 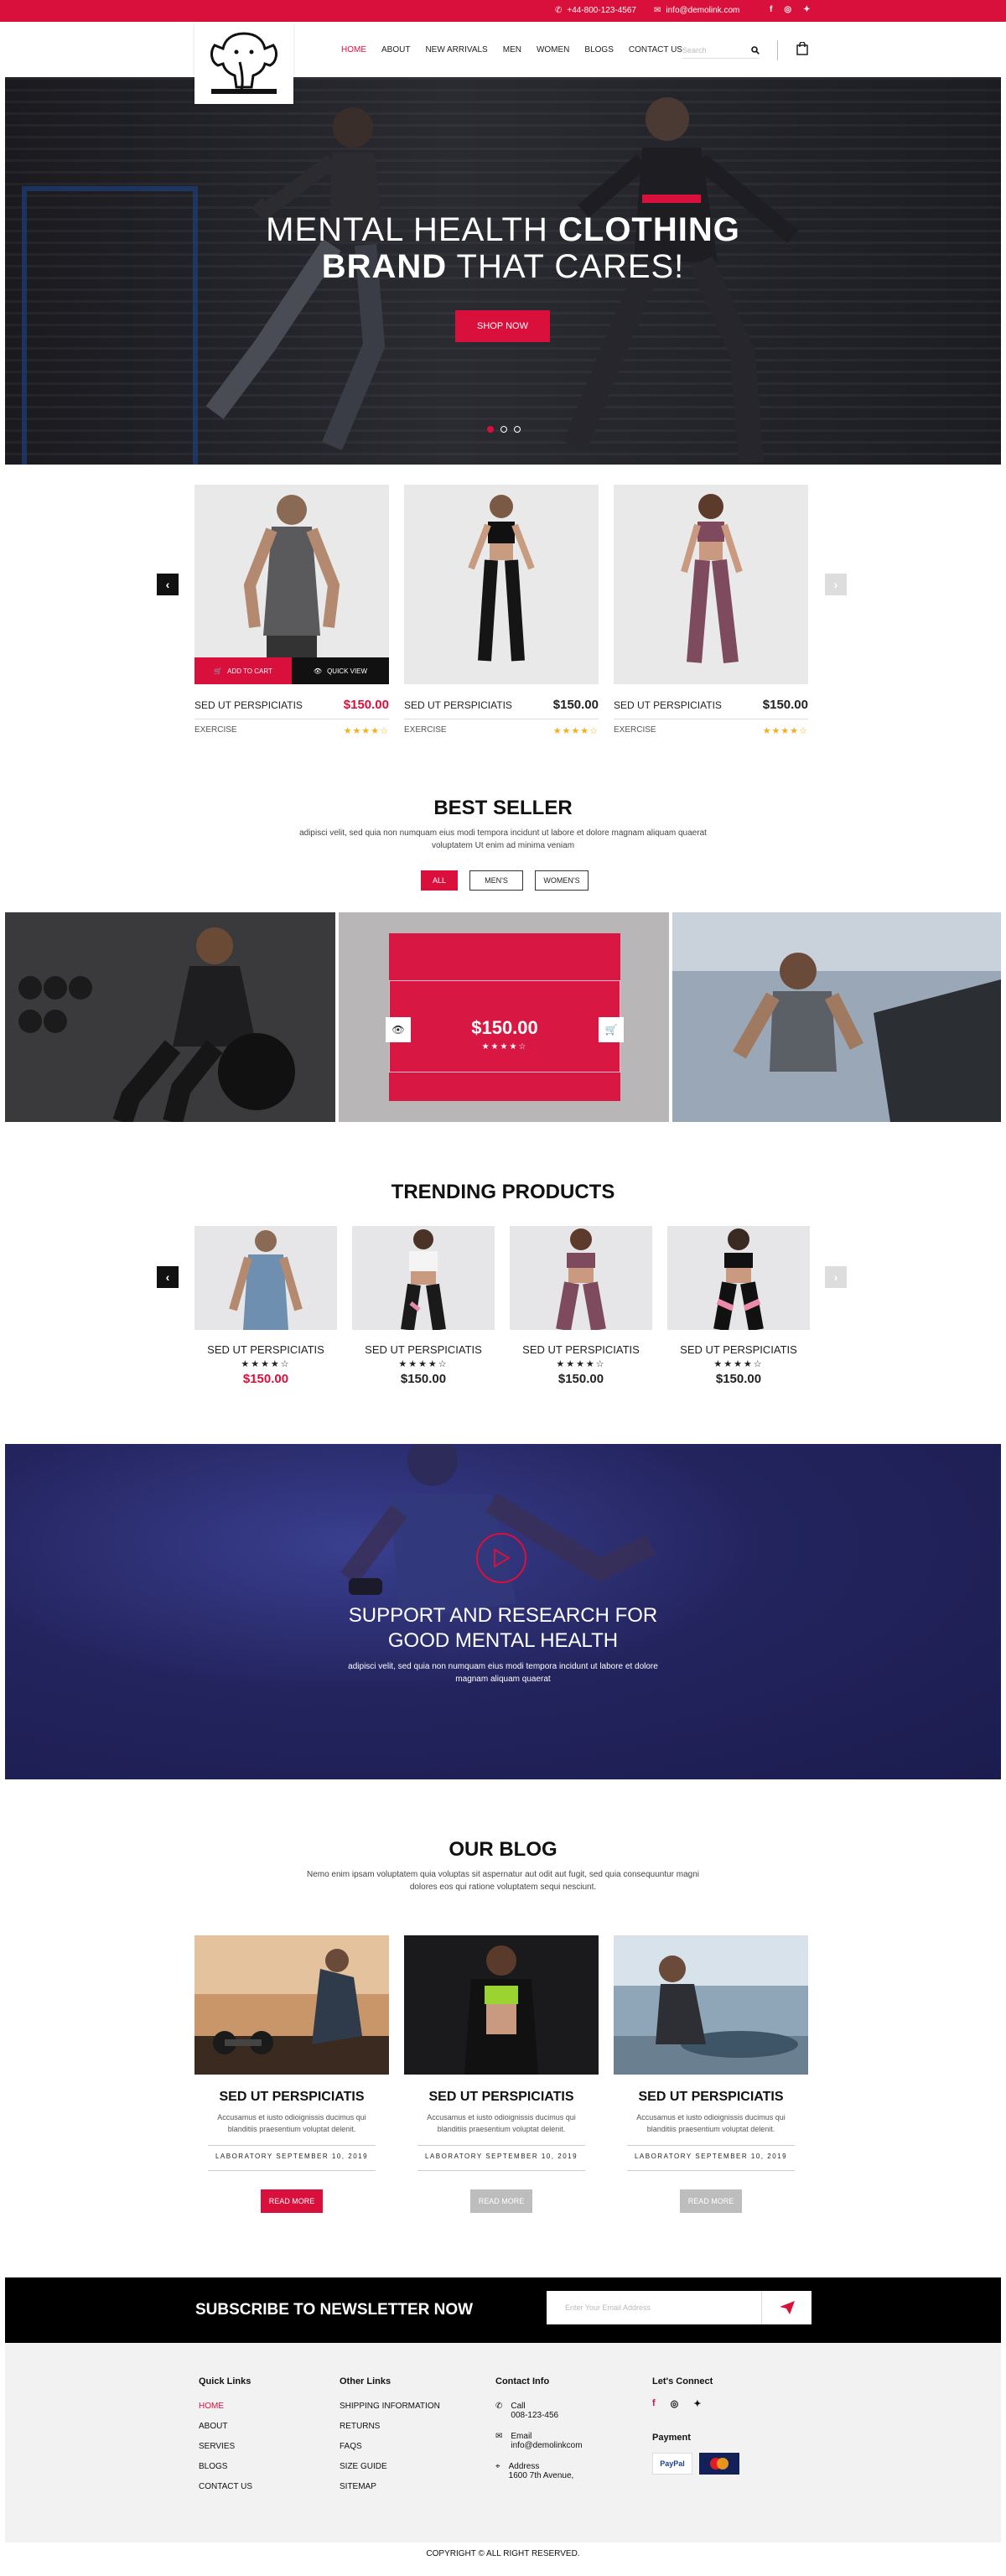 I want to click on nav-new-arrivals: NEW ARRIVALS, so click(x=456, y=50).